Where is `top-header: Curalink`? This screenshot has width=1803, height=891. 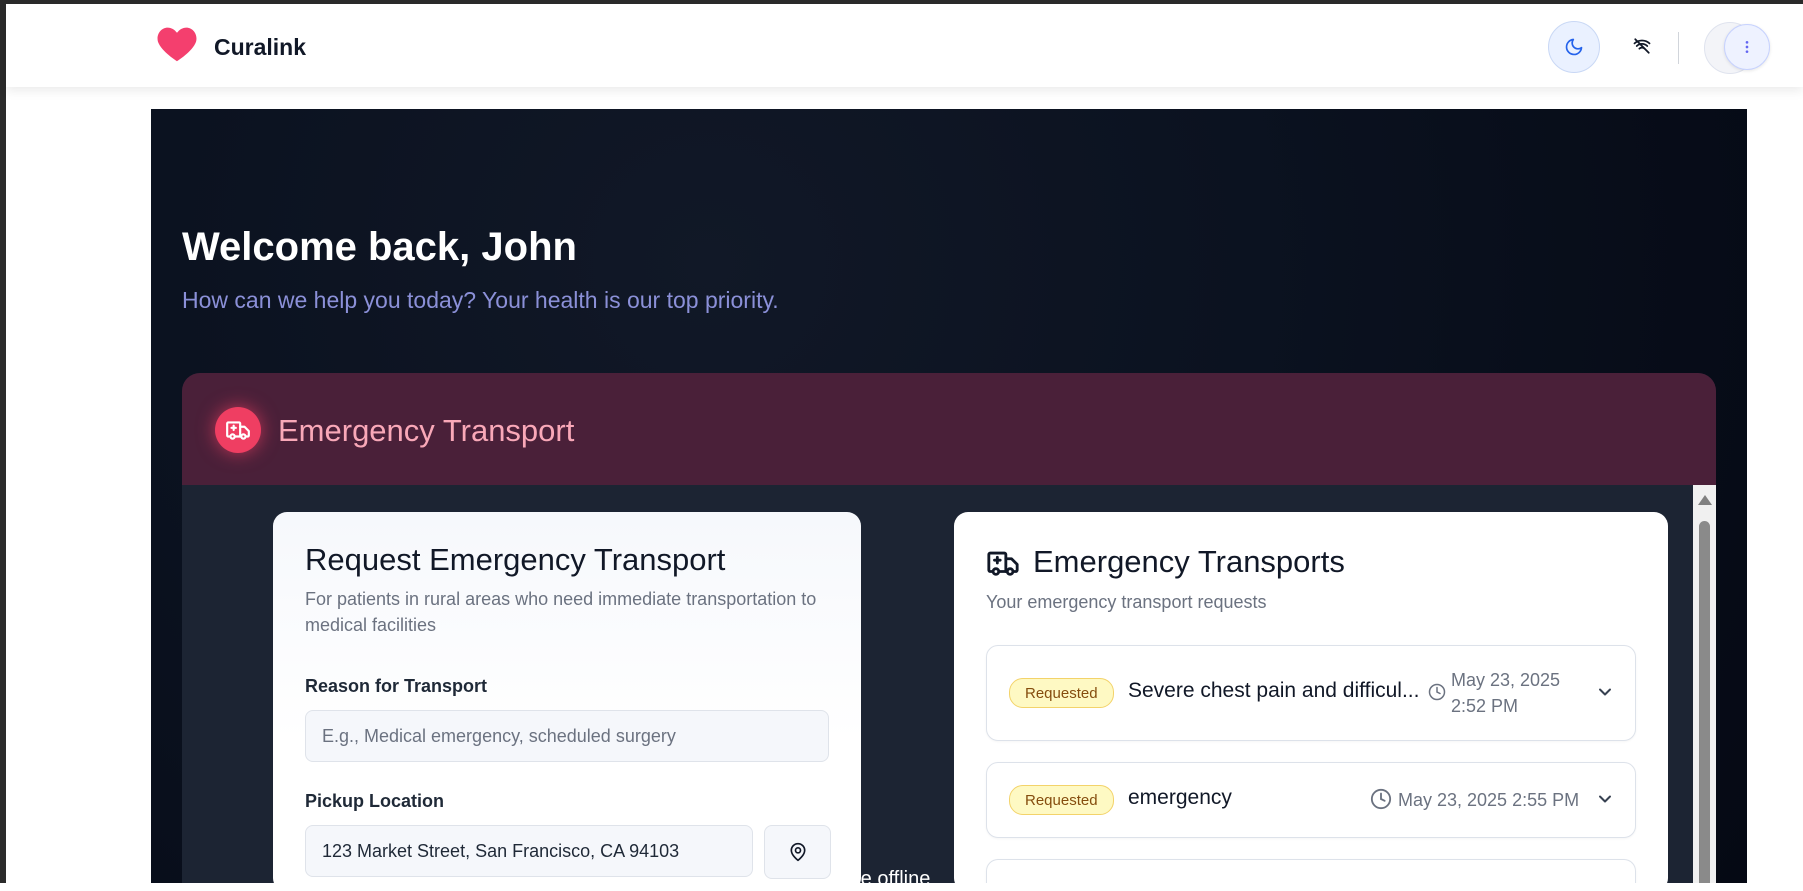 top-header: Curalink is located at coordinates (904, 45).